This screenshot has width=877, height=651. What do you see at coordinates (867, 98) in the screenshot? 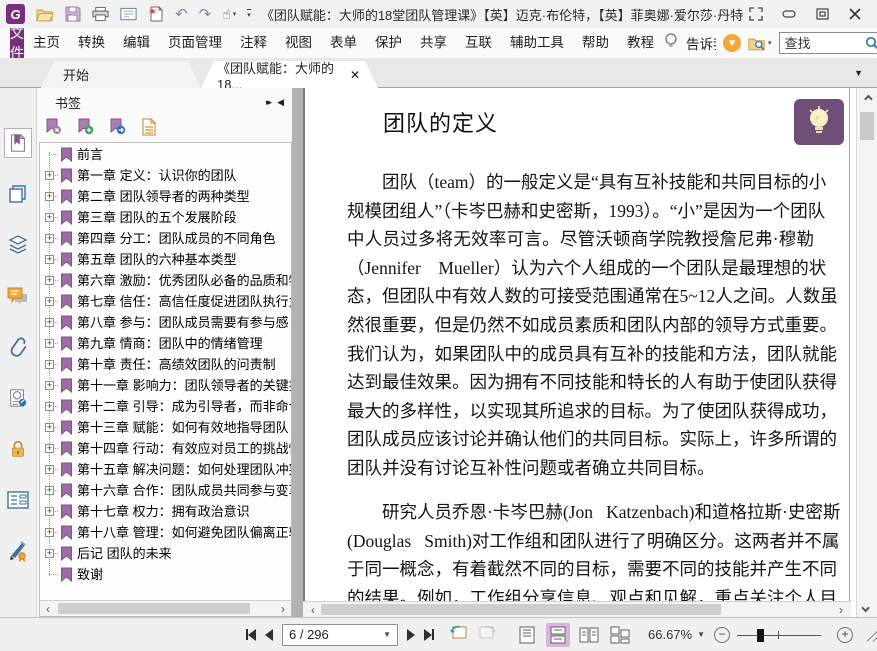
I see `scroll-up-icon` at bounding box center [867, 98].